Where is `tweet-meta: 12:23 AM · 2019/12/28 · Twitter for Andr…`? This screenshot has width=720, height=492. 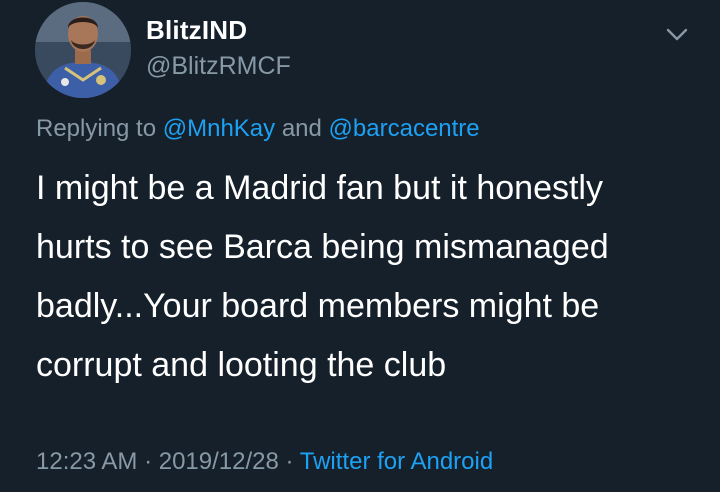 tweet-meta: 12:23 AM · 2019/12/28 · Twitter for Andr… is located at coordinates (264, 462).